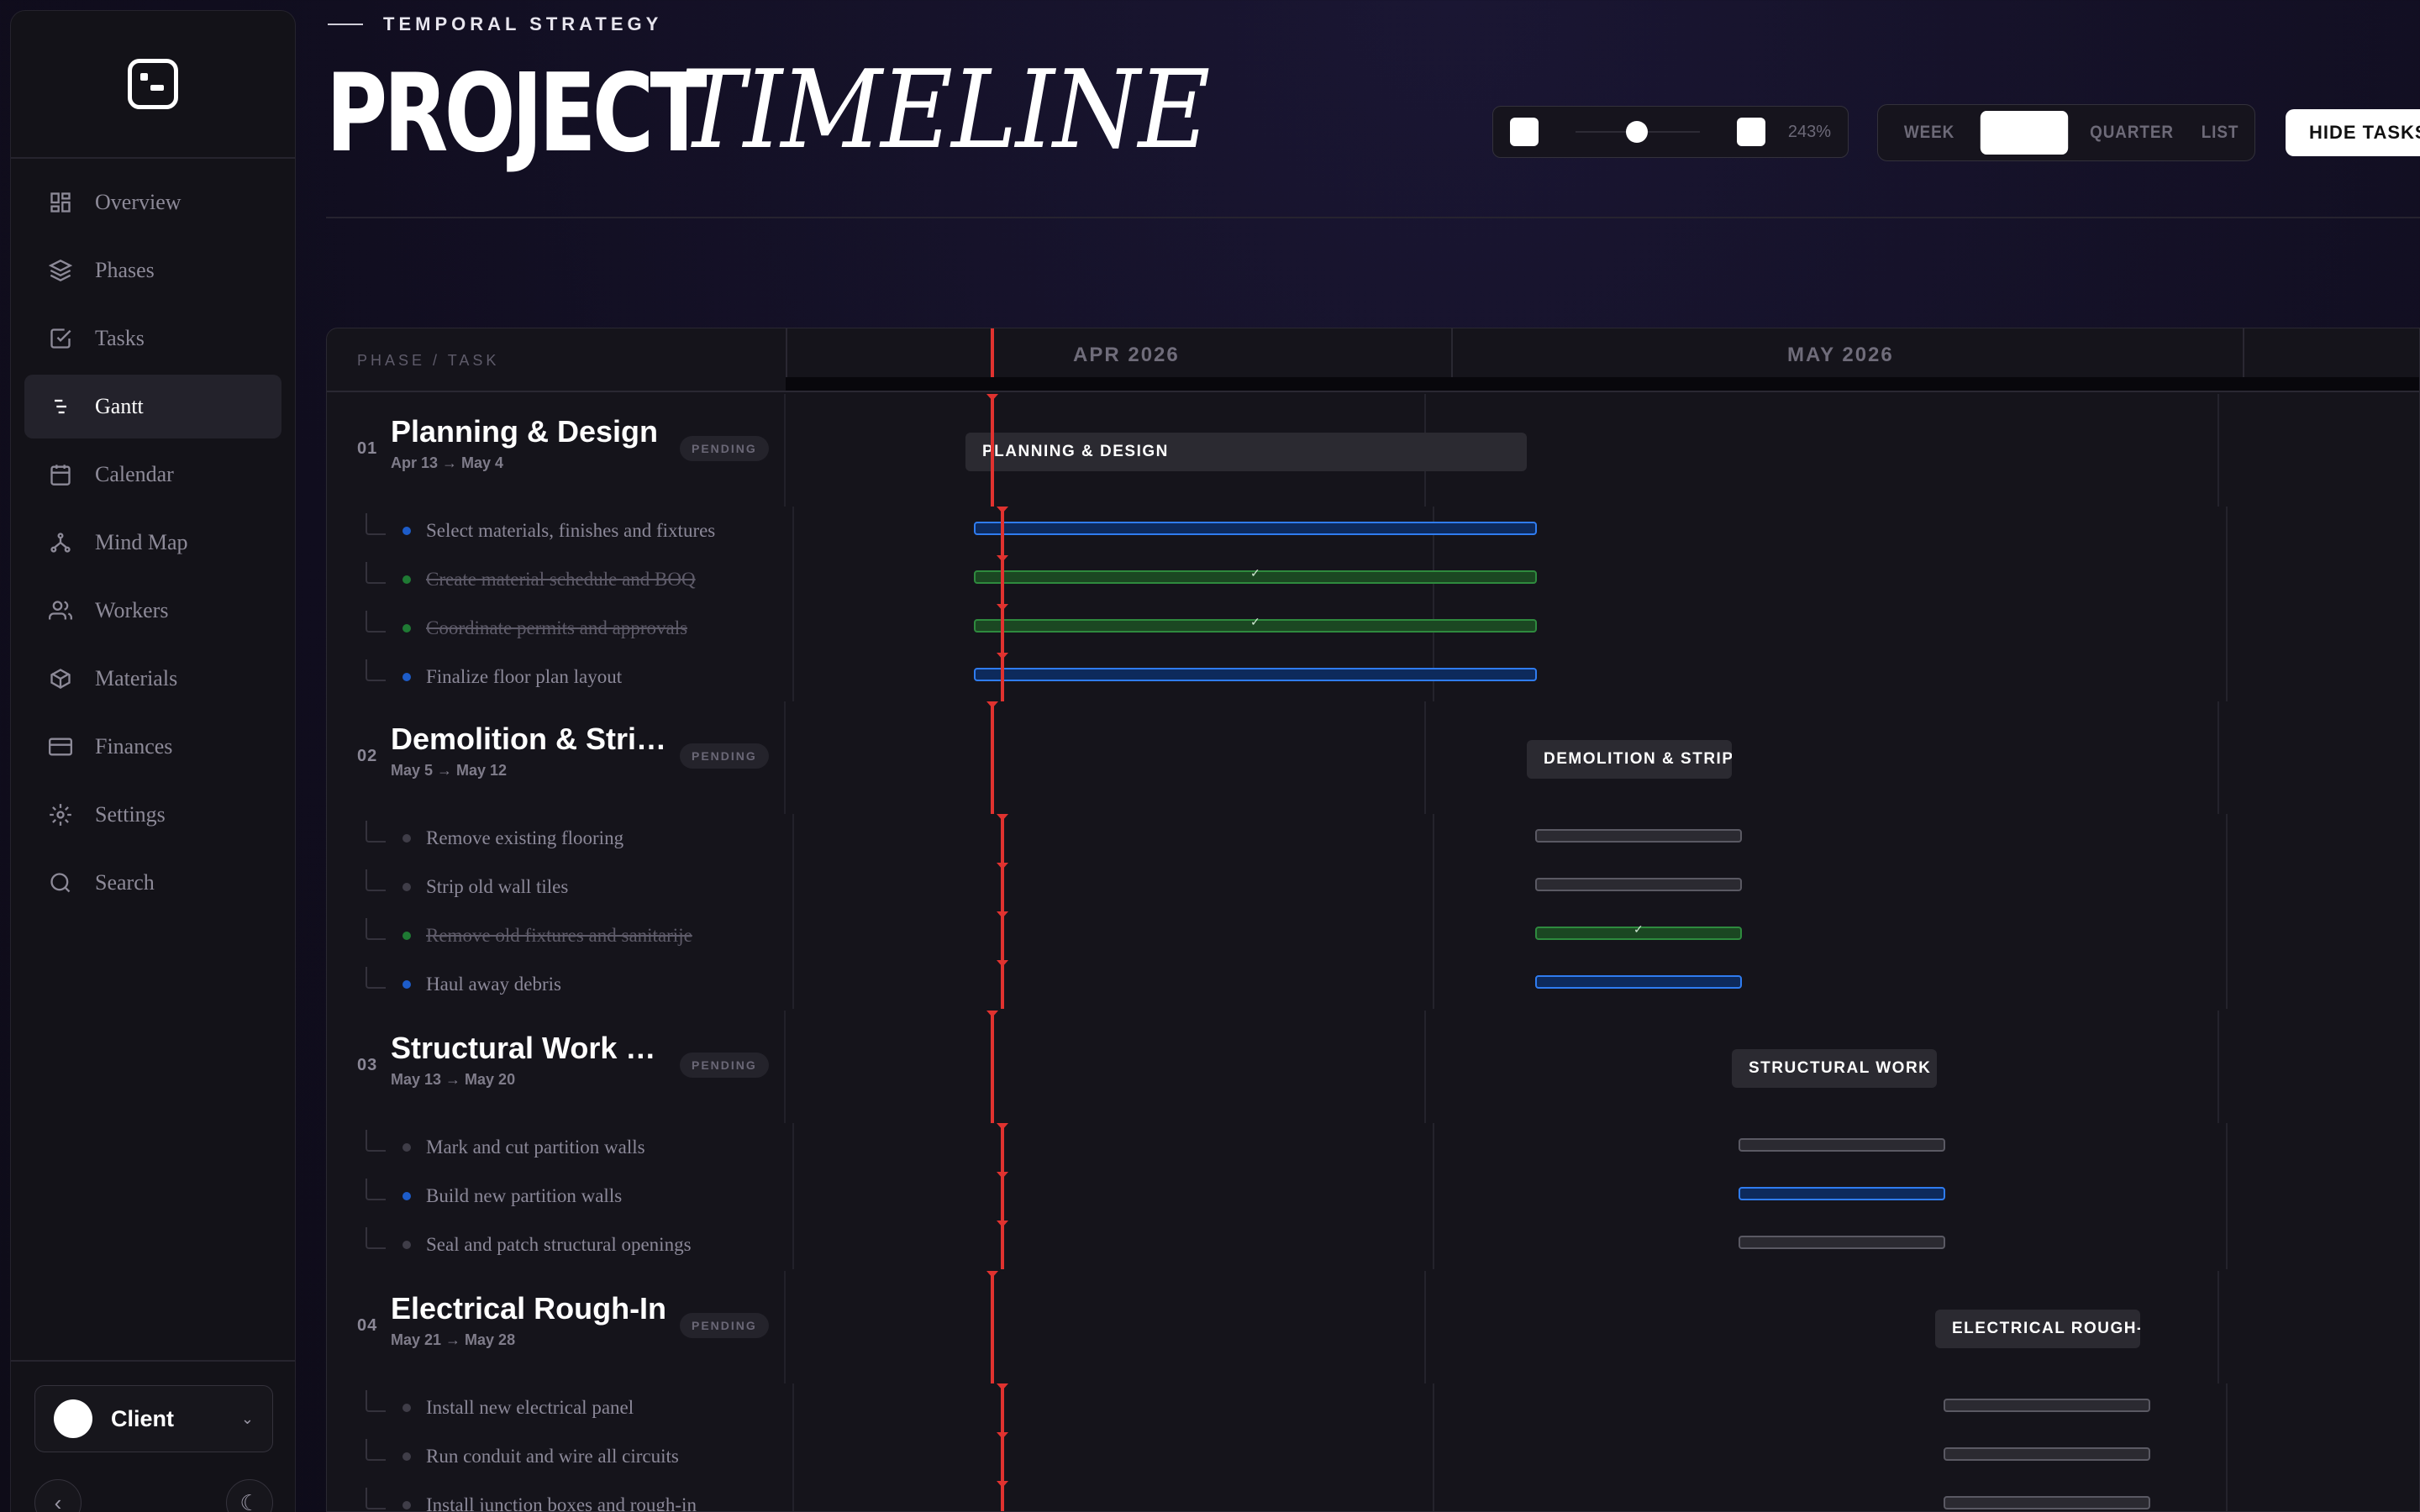 Image resolution: width=2420 pixels, height=1512 pixels. I want to click on task-row: Run conduit and wire all circuits, so click(1373, 1456).